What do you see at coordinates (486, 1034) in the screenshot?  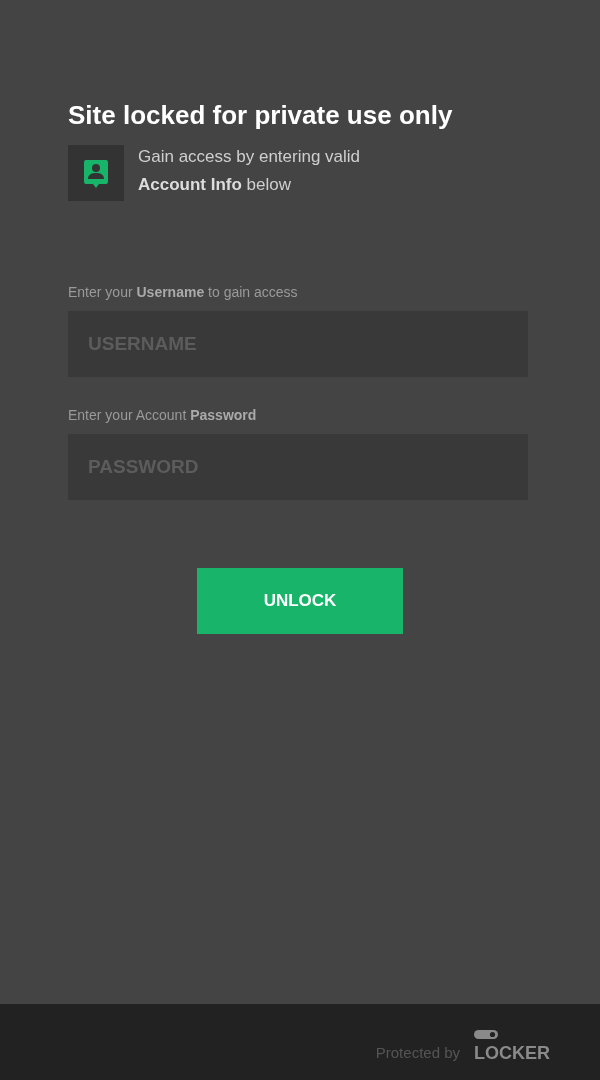 I see `toggle-icon` at bounding box center [486, 1034].